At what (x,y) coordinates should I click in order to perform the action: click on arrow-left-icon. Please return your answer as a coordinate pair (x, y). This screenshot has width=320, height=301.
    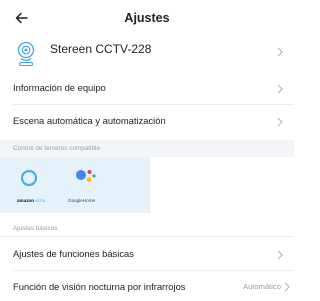
    Looking at the image, I should click on (21, 18).